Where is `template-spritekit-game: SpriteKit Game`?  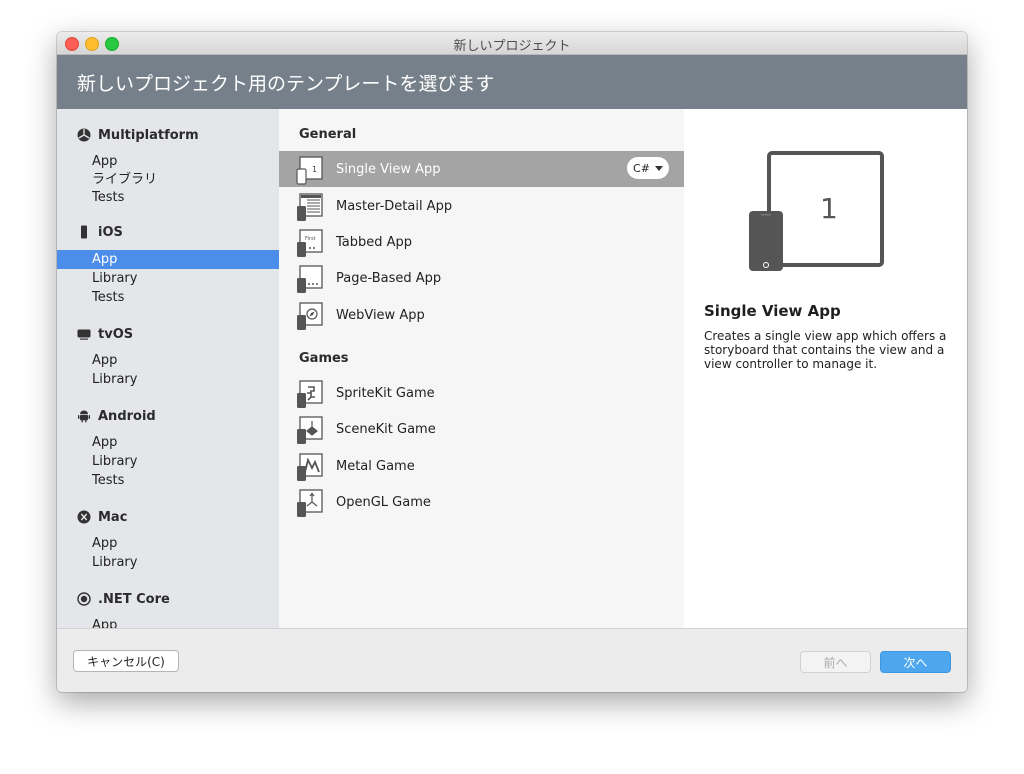 template-spritekit-game: SpriteKit Game is located at coordinates (481, 393).